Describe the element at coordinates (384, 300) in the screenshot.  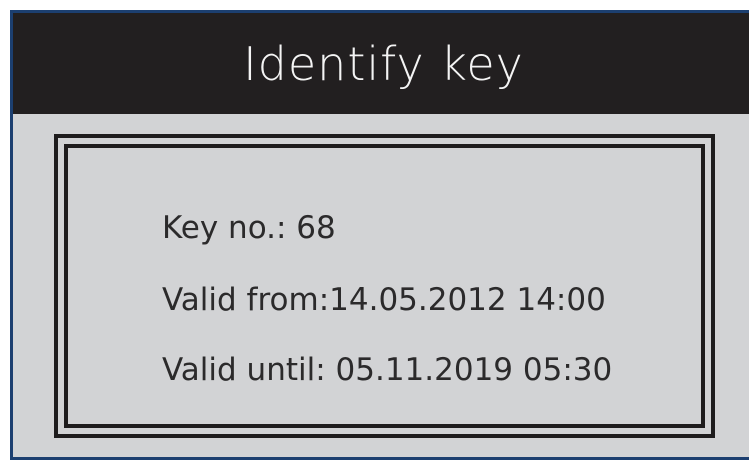
I see `valid-from-text: Valid from:14.05.2012 14:00` at that location.